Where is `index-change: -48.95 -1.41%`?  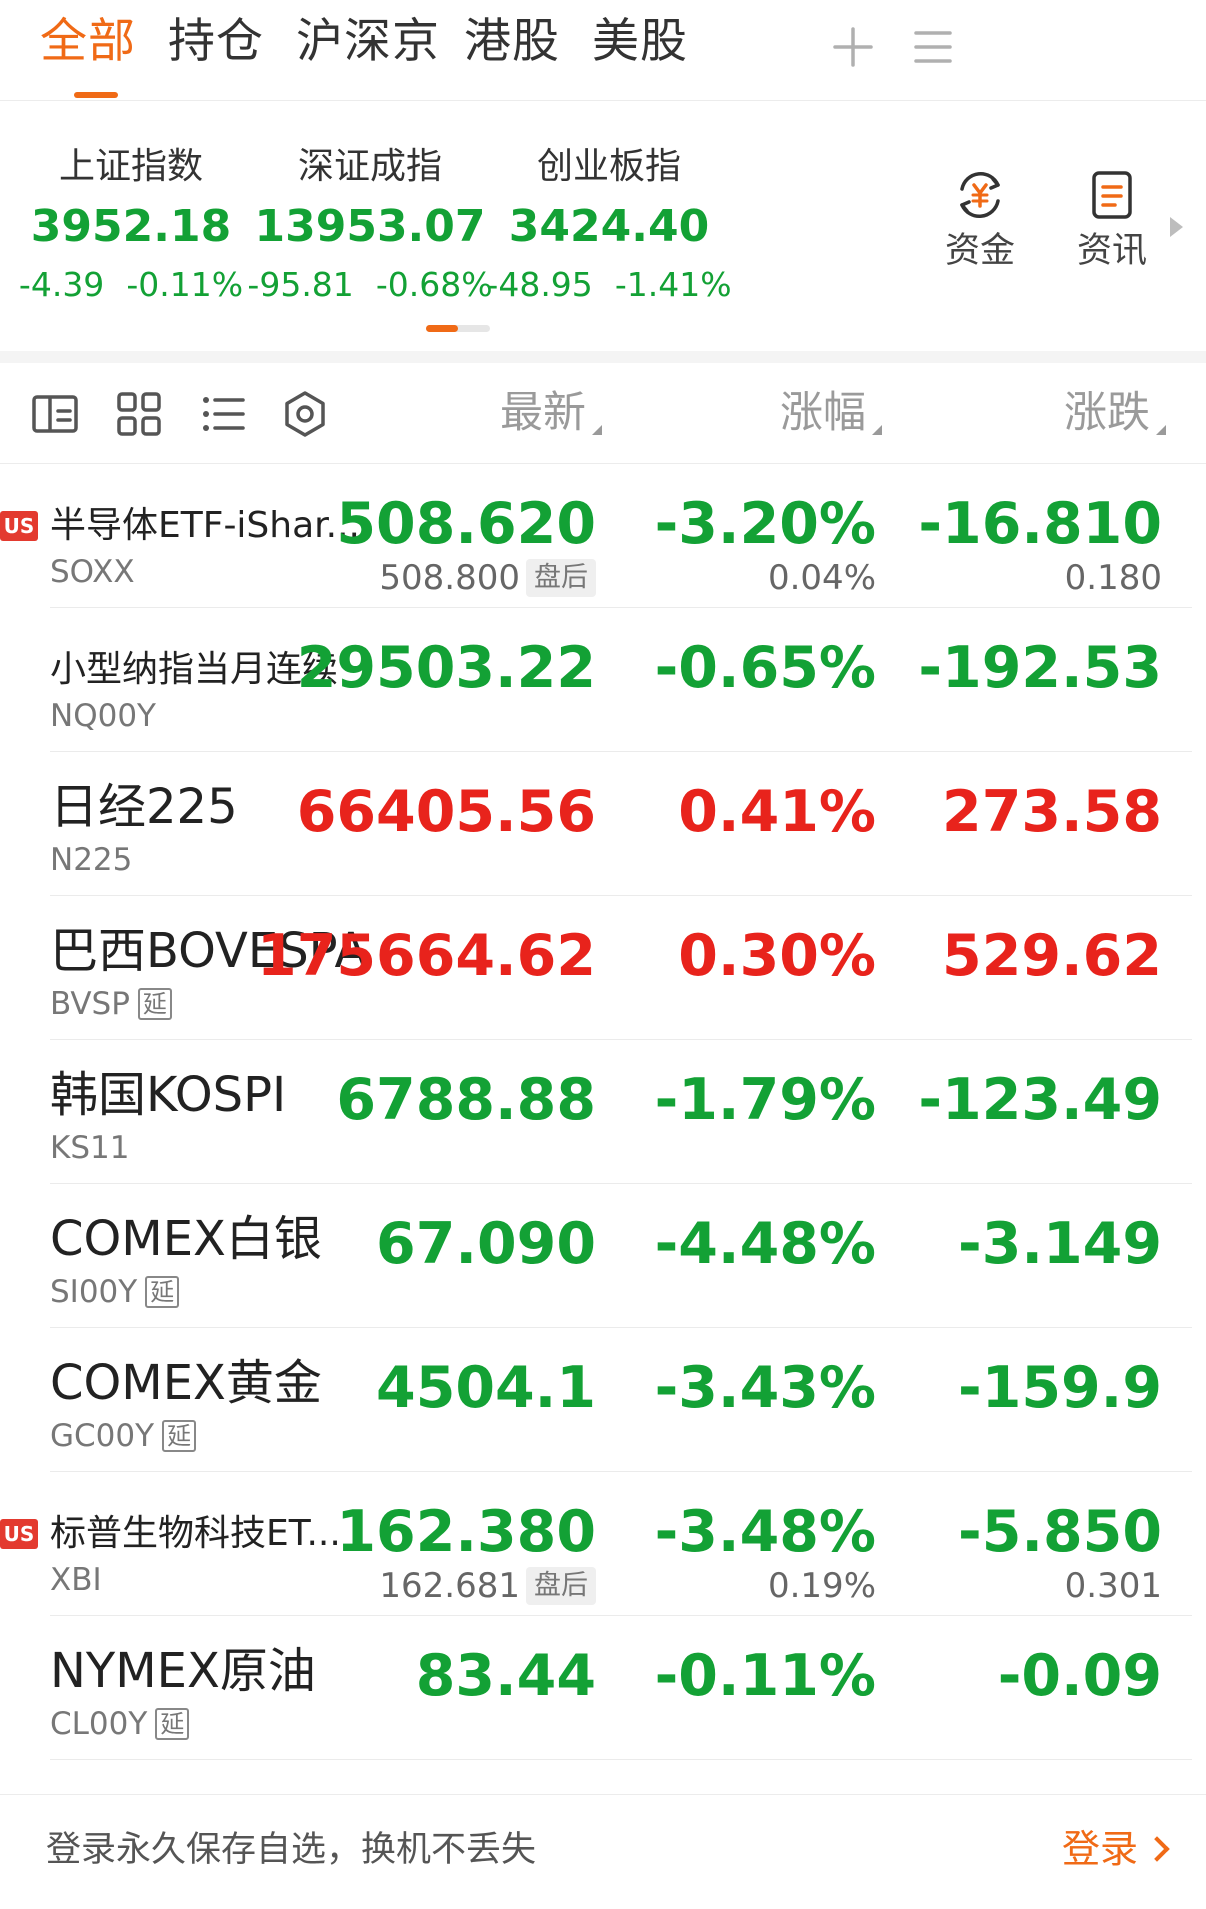 index-change: -48.95 -1.41% is located at coordinates (609, 285).